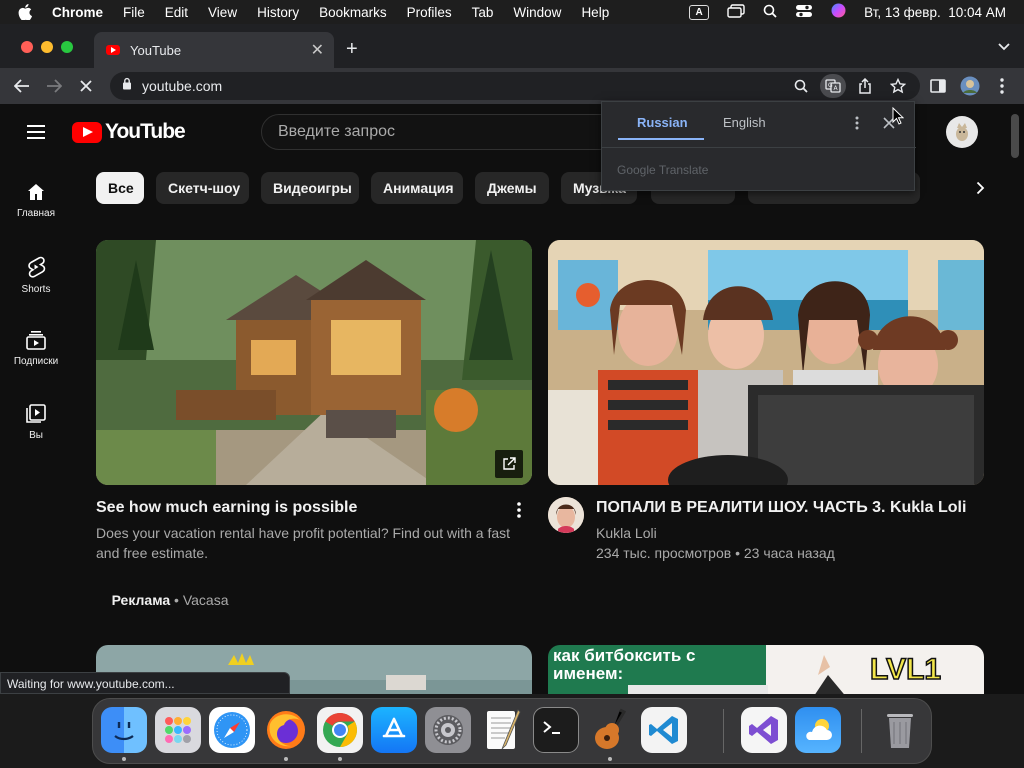 This screenshot has height=768, width=1024. I want to click on menu-bookmarks: Bookmarks, so click(353, 12).